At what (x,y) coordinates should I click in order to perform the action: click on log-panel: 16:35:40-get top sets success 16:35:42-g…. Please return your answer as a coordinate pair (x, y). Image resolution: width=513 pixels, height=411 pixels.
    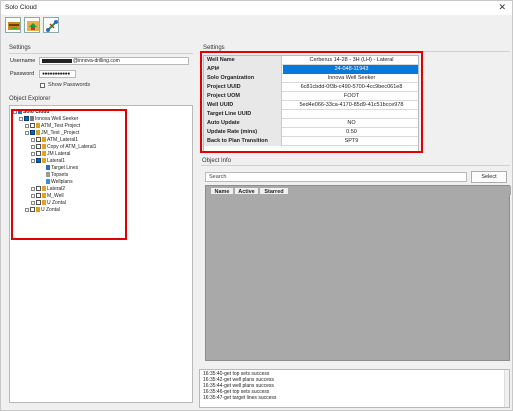
    Looking at the image, I should click on (354, 388).